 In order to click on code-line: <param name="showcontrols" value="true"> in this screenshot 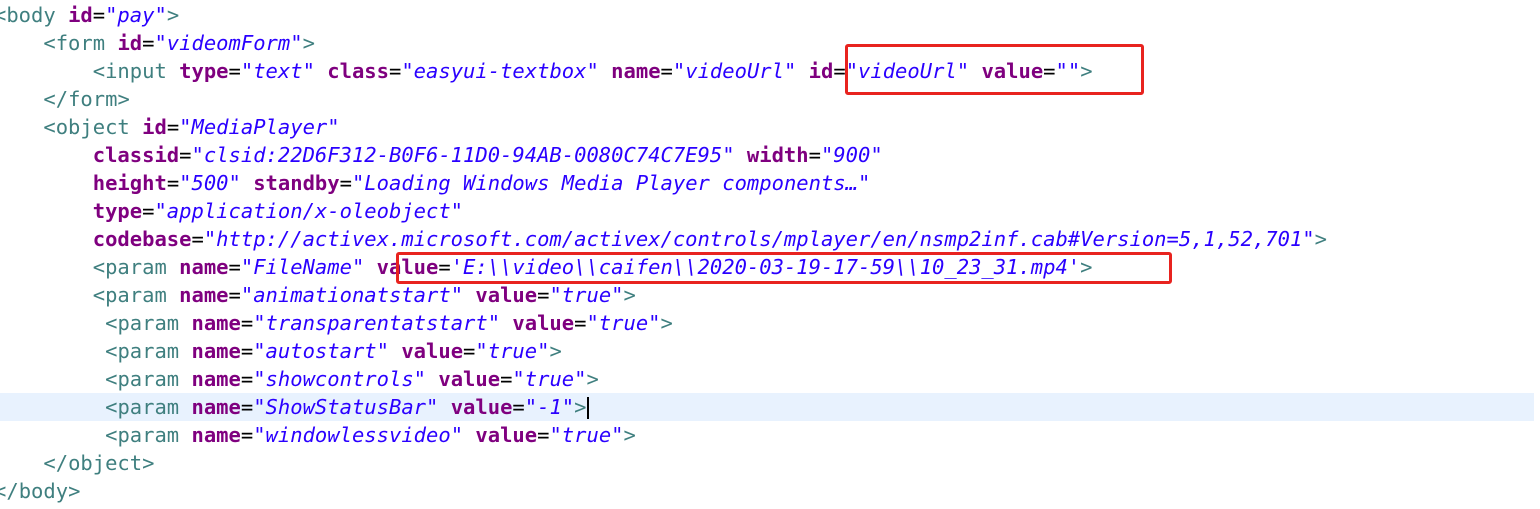, I will do `click(767, 379)`.